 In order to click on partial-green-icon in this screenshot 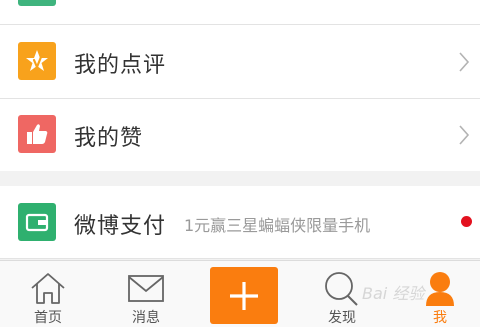, I will do `click(37, 3)`.